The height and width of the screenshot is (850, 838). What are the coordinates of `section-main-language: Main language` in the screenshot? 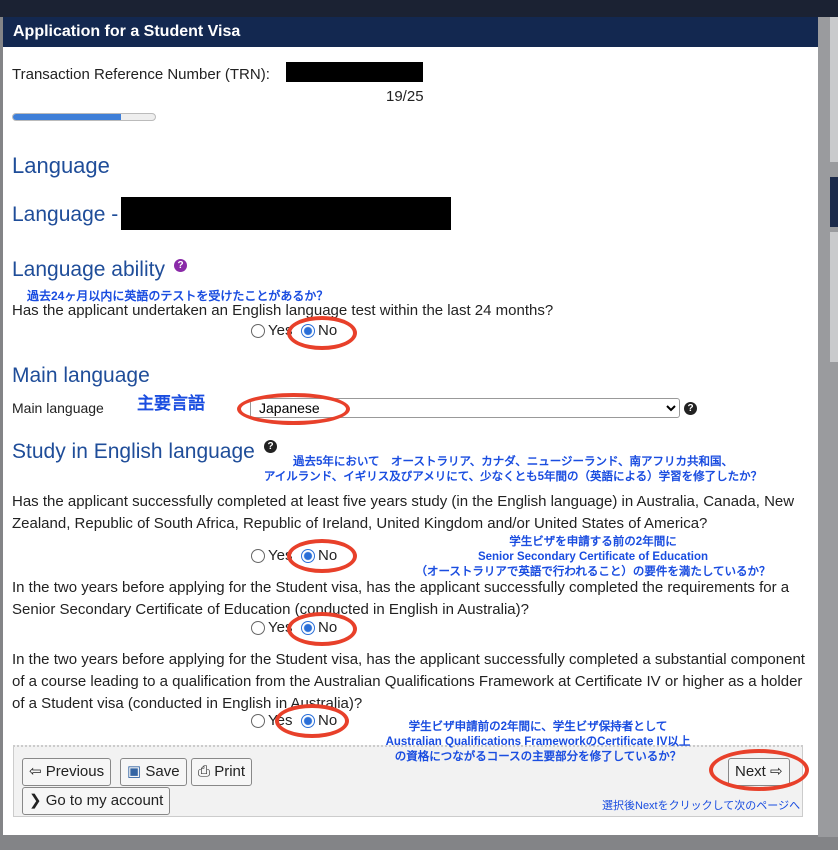 It's located at (81, 375).